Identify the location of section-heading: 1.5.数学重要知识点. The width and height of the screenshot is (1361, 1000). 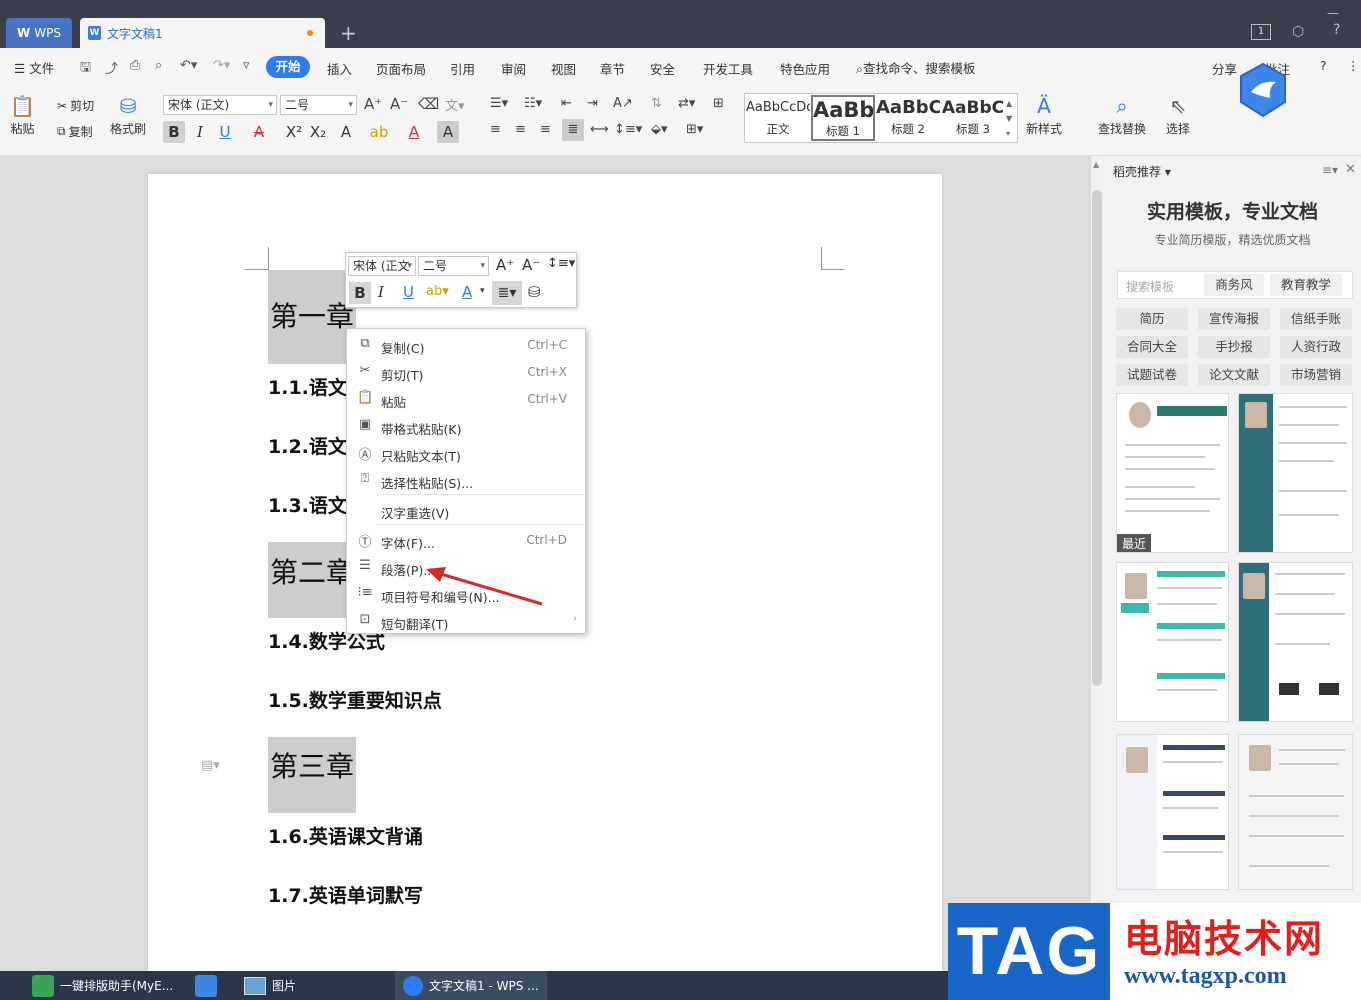
(355, 699).